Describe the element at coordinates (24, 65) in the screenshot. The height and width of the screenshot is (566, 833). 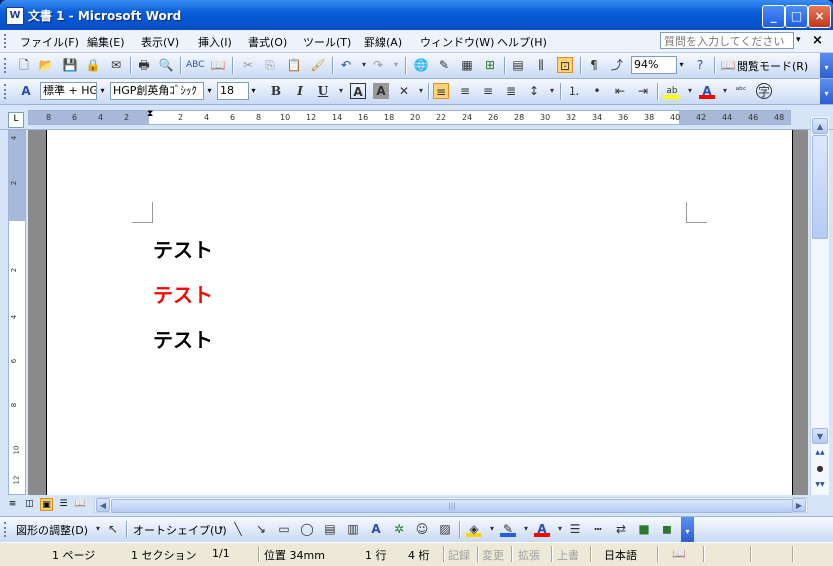
I see `new-document-icon: 🗋` at that location.